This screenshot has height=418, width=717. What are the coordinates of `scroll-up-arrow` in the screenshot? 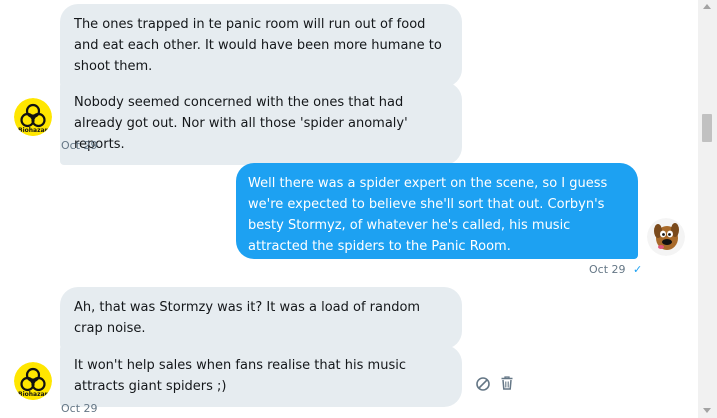 It's located at (707, 6).